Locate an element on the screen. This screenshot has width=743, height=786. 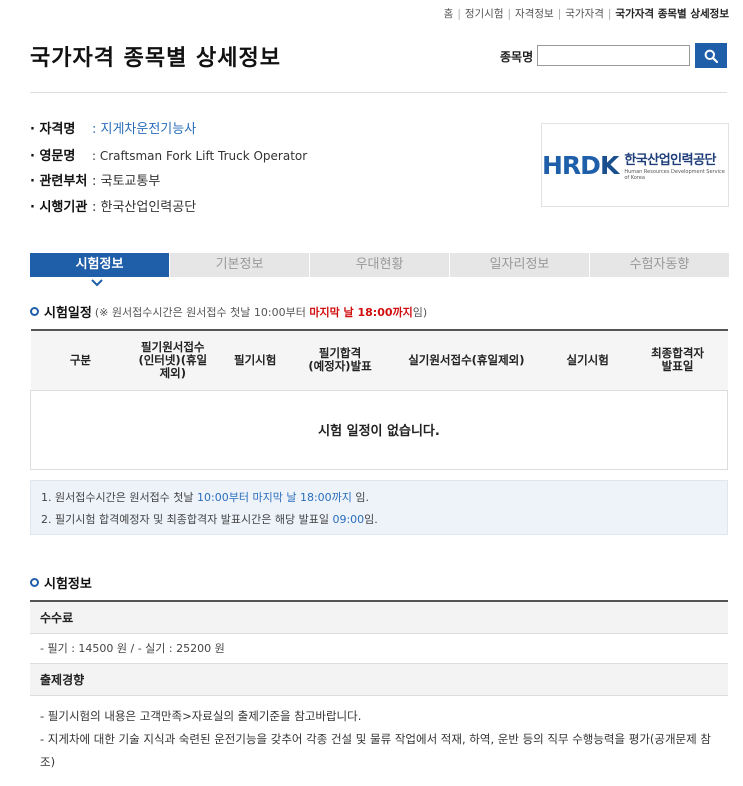
breadcrumb-qualification-info: 자격정보 is located at coordinates (534, 14).